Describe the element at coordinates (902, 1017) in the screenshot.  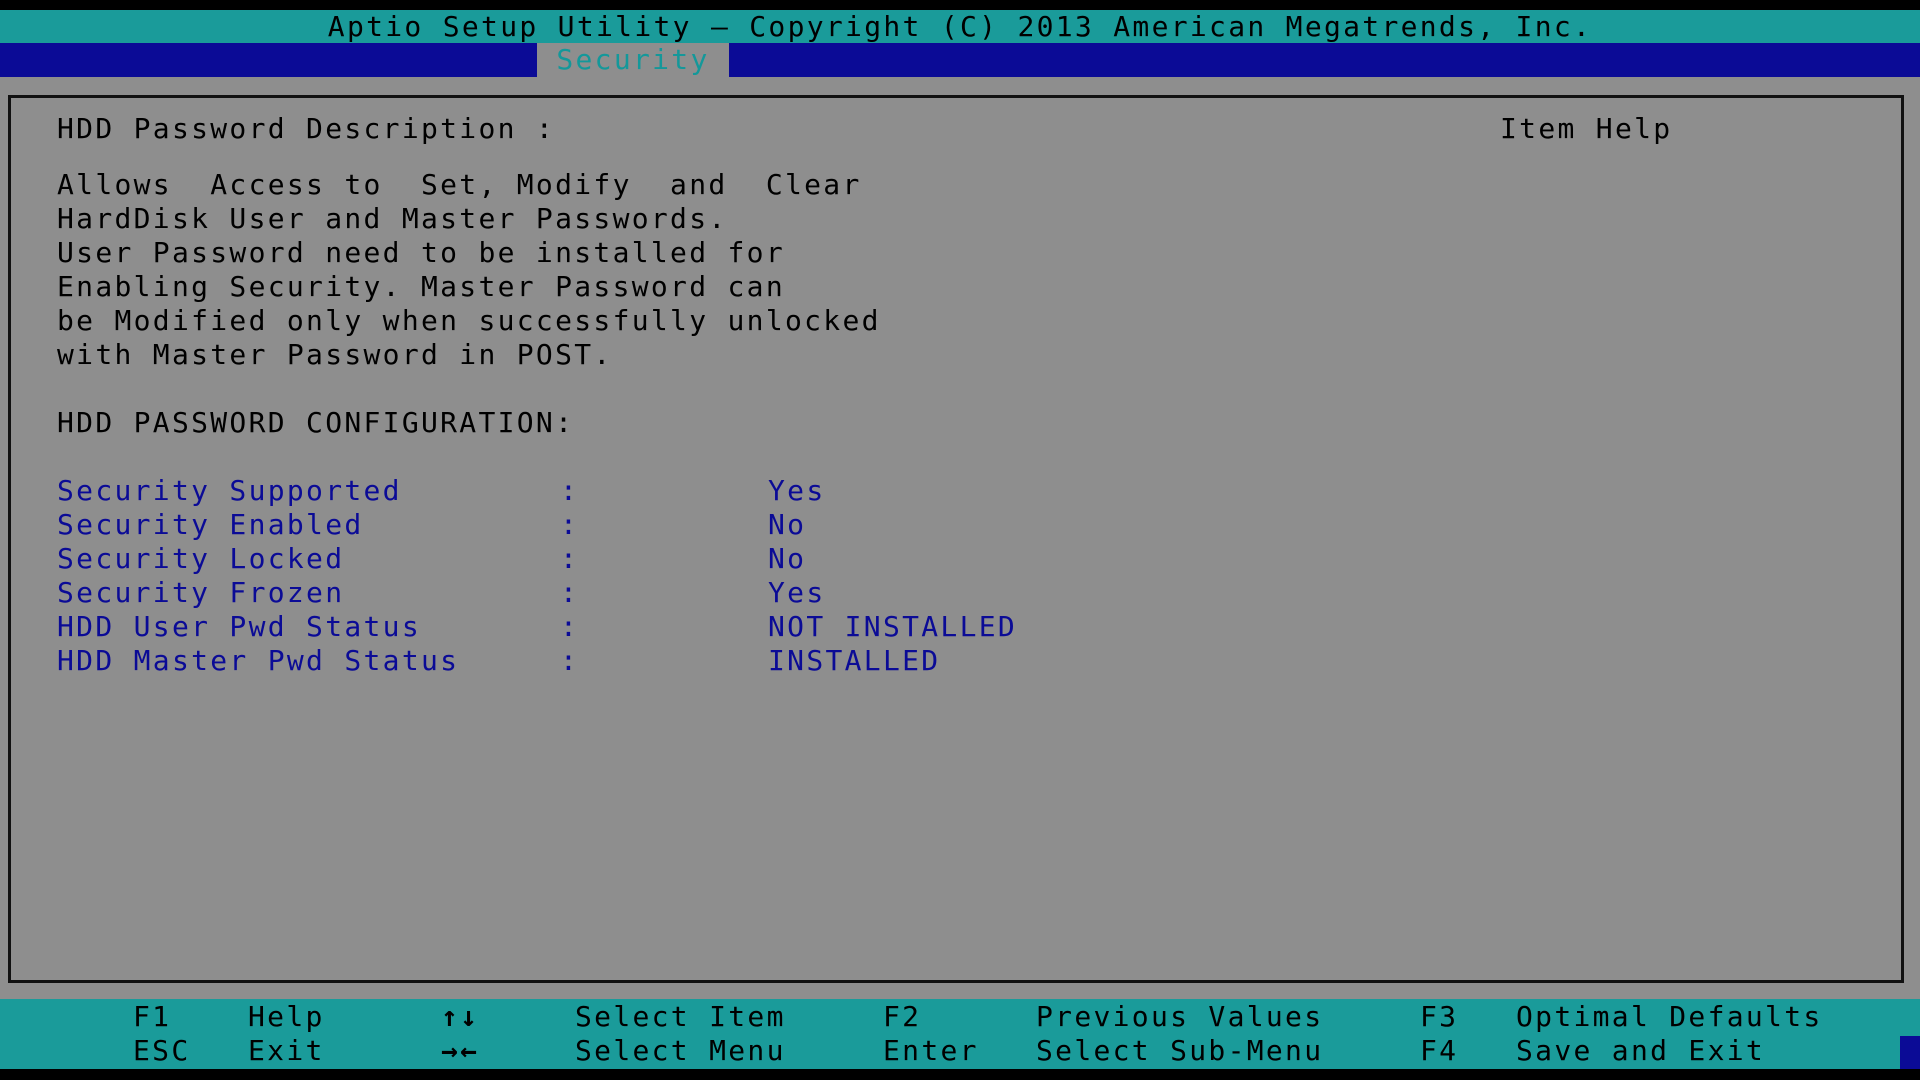
I see `key-f2: F2` at that location.